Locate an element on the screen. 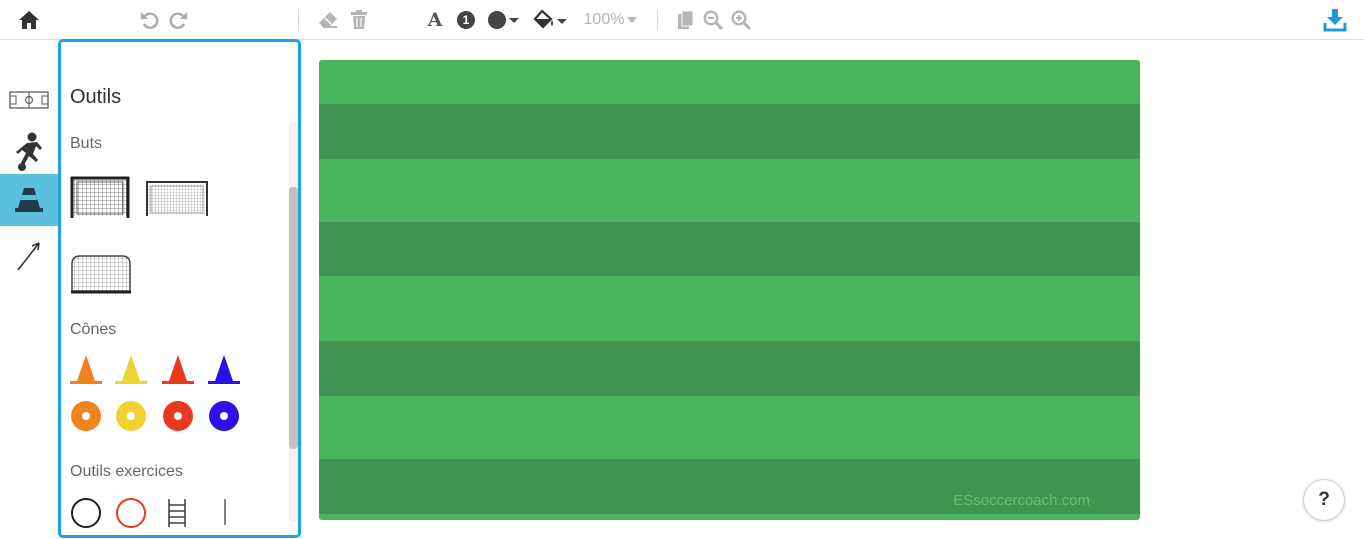 The image size is (1364, 539). goal-large is located at coordinates (101, 200).